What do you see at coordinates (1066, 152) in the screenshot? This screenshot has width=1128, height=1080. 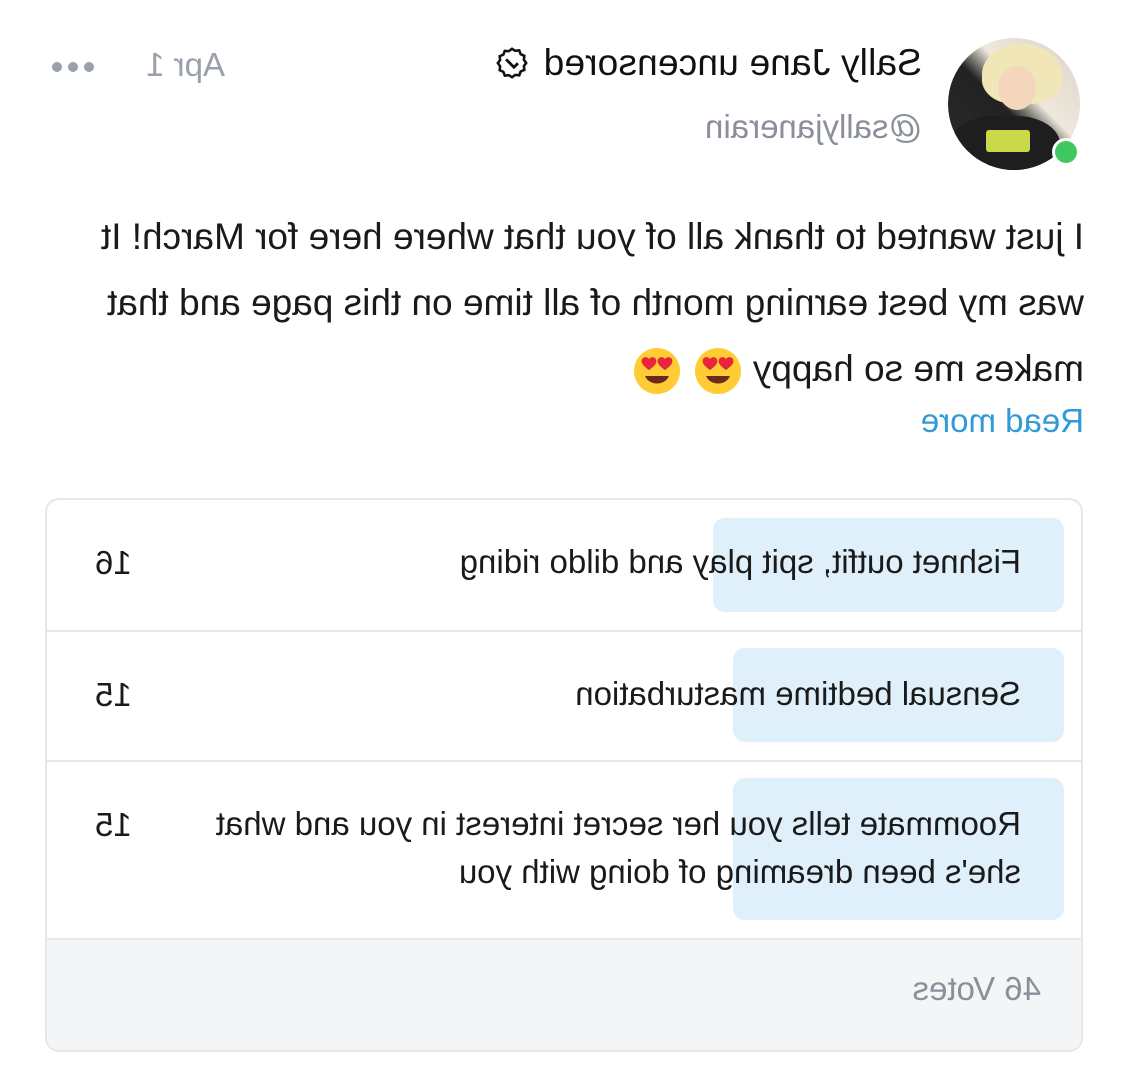 I see `online-status-dot` at bounding box center [1066, 152].